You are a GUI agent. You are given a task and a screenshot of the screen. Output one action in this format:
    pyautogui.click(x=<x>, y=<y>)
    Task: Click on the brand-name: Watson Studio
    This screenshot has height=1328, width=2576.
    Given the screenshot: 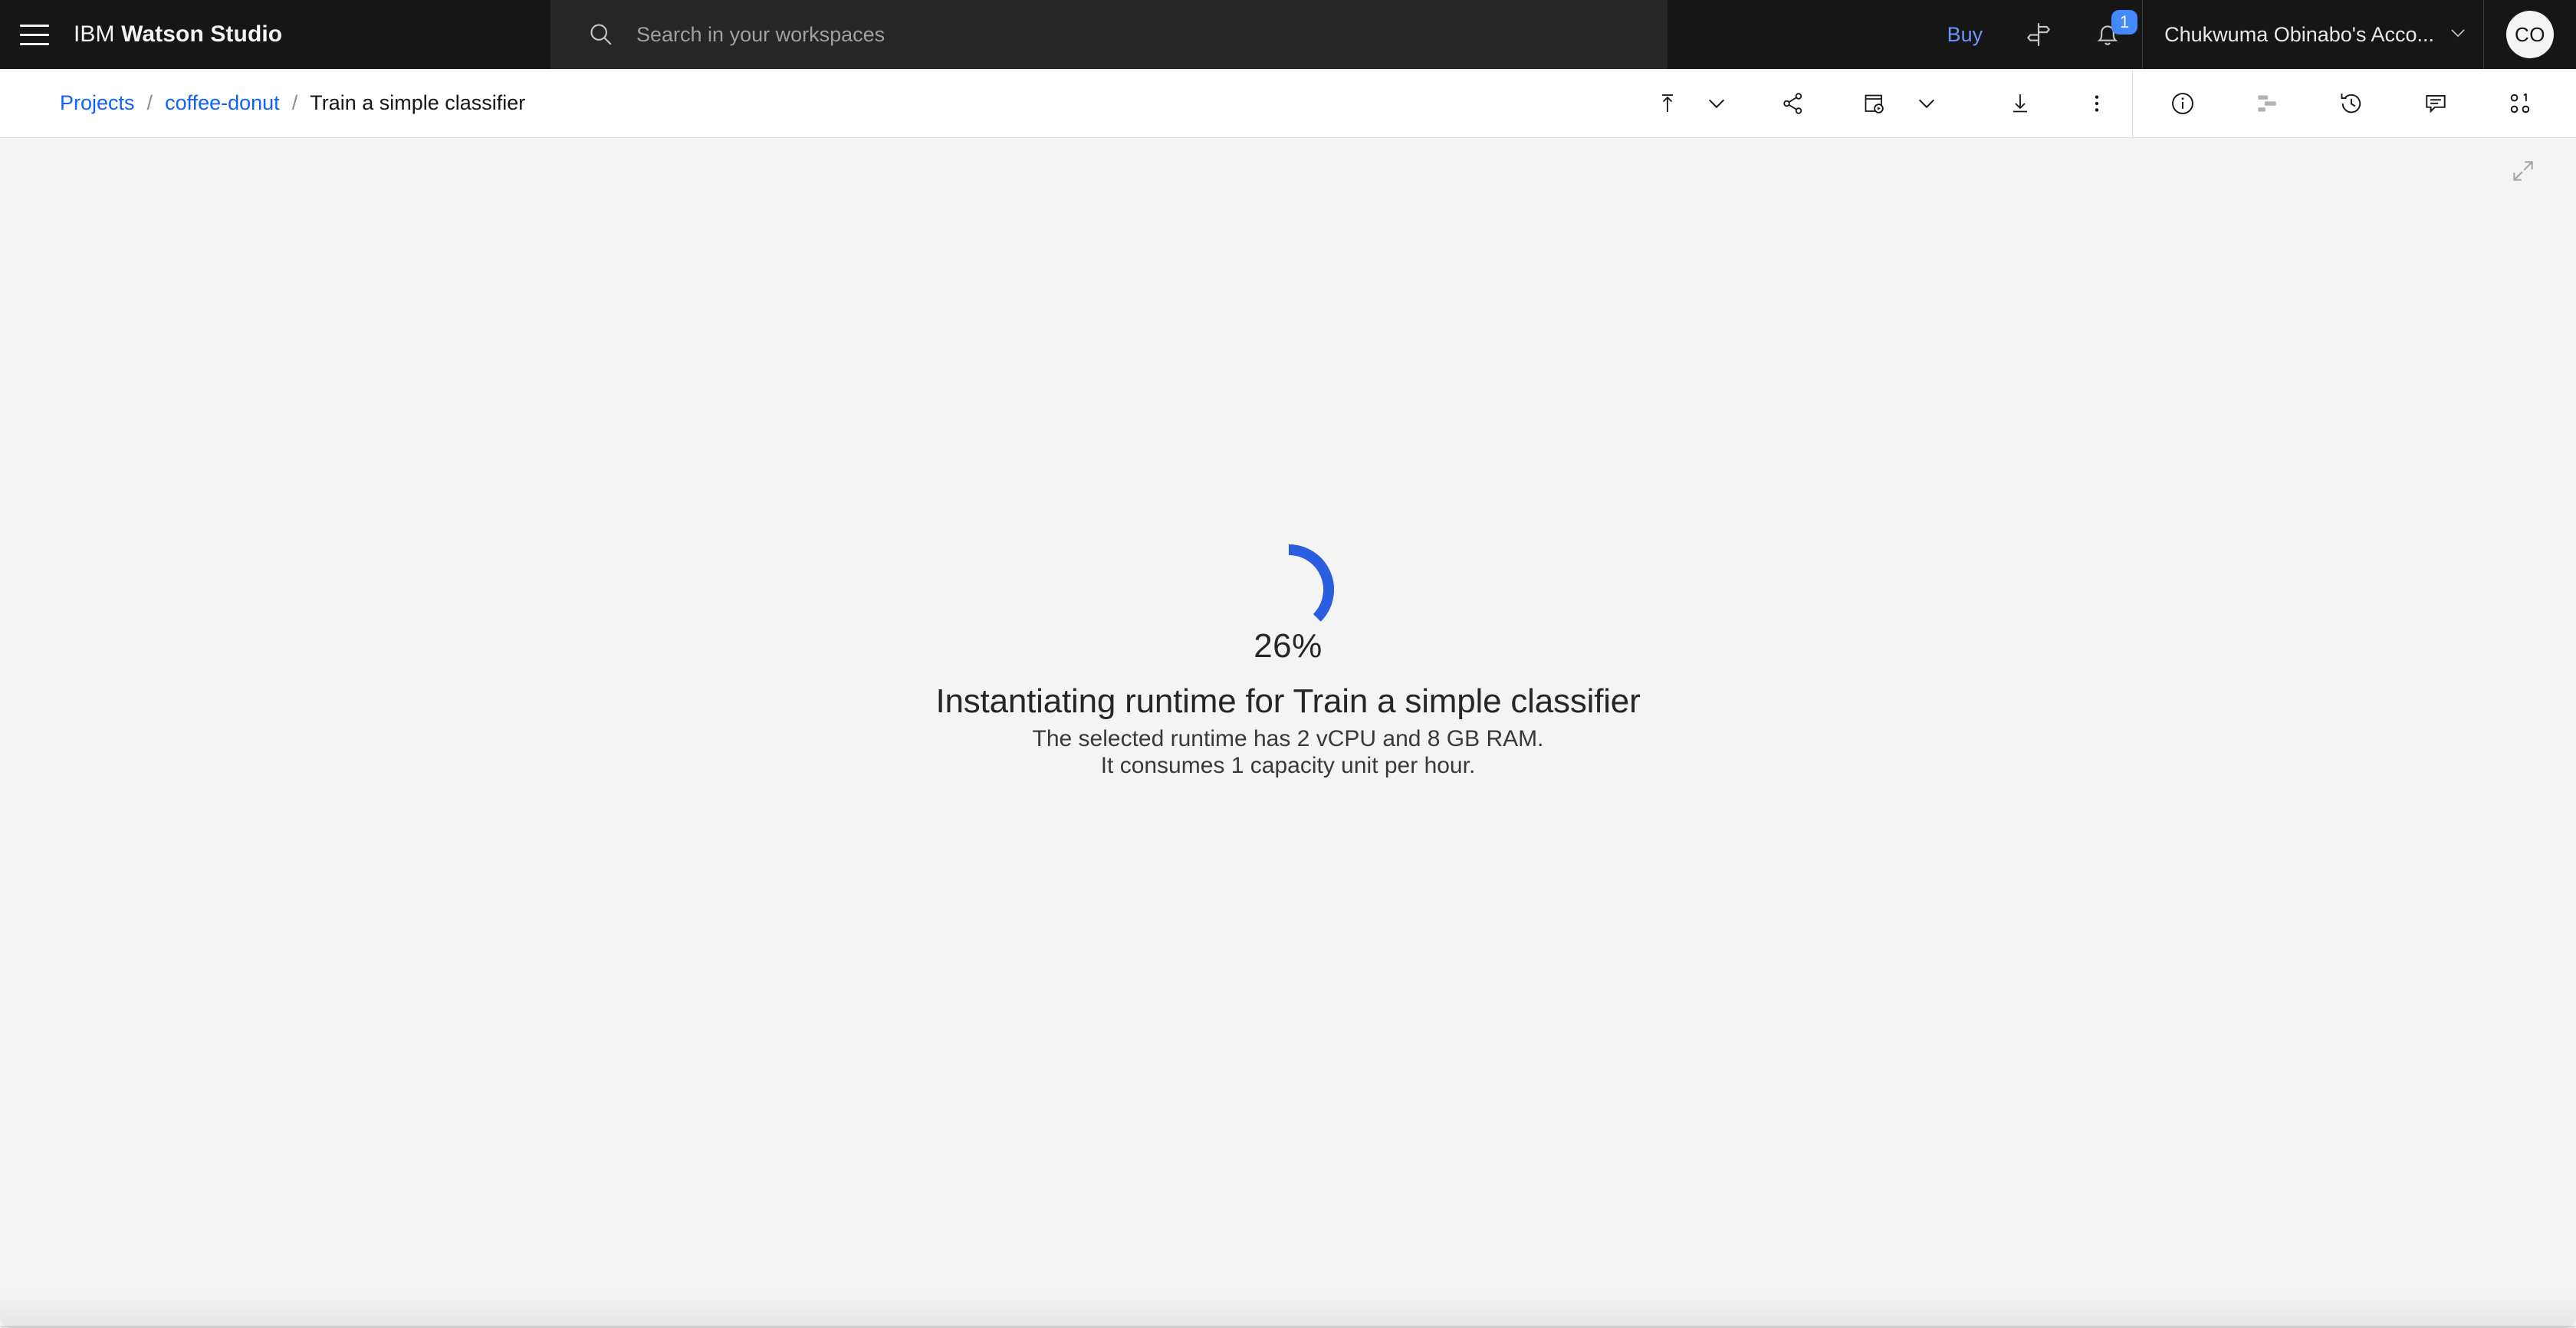 What is the action you would take?
    pyautogui.click(x=202, y=34)
    